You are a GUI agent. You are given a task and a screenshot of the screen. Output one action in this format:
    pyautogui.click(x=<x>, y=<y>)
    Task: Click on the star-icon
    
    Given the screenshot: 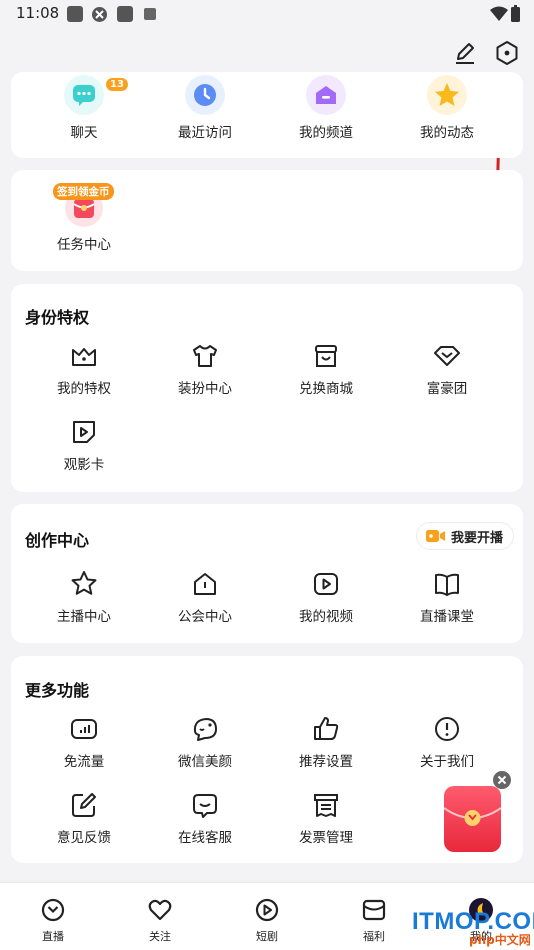 What is the action you would take?
    pyautogui.click(x=447, y=94)
    